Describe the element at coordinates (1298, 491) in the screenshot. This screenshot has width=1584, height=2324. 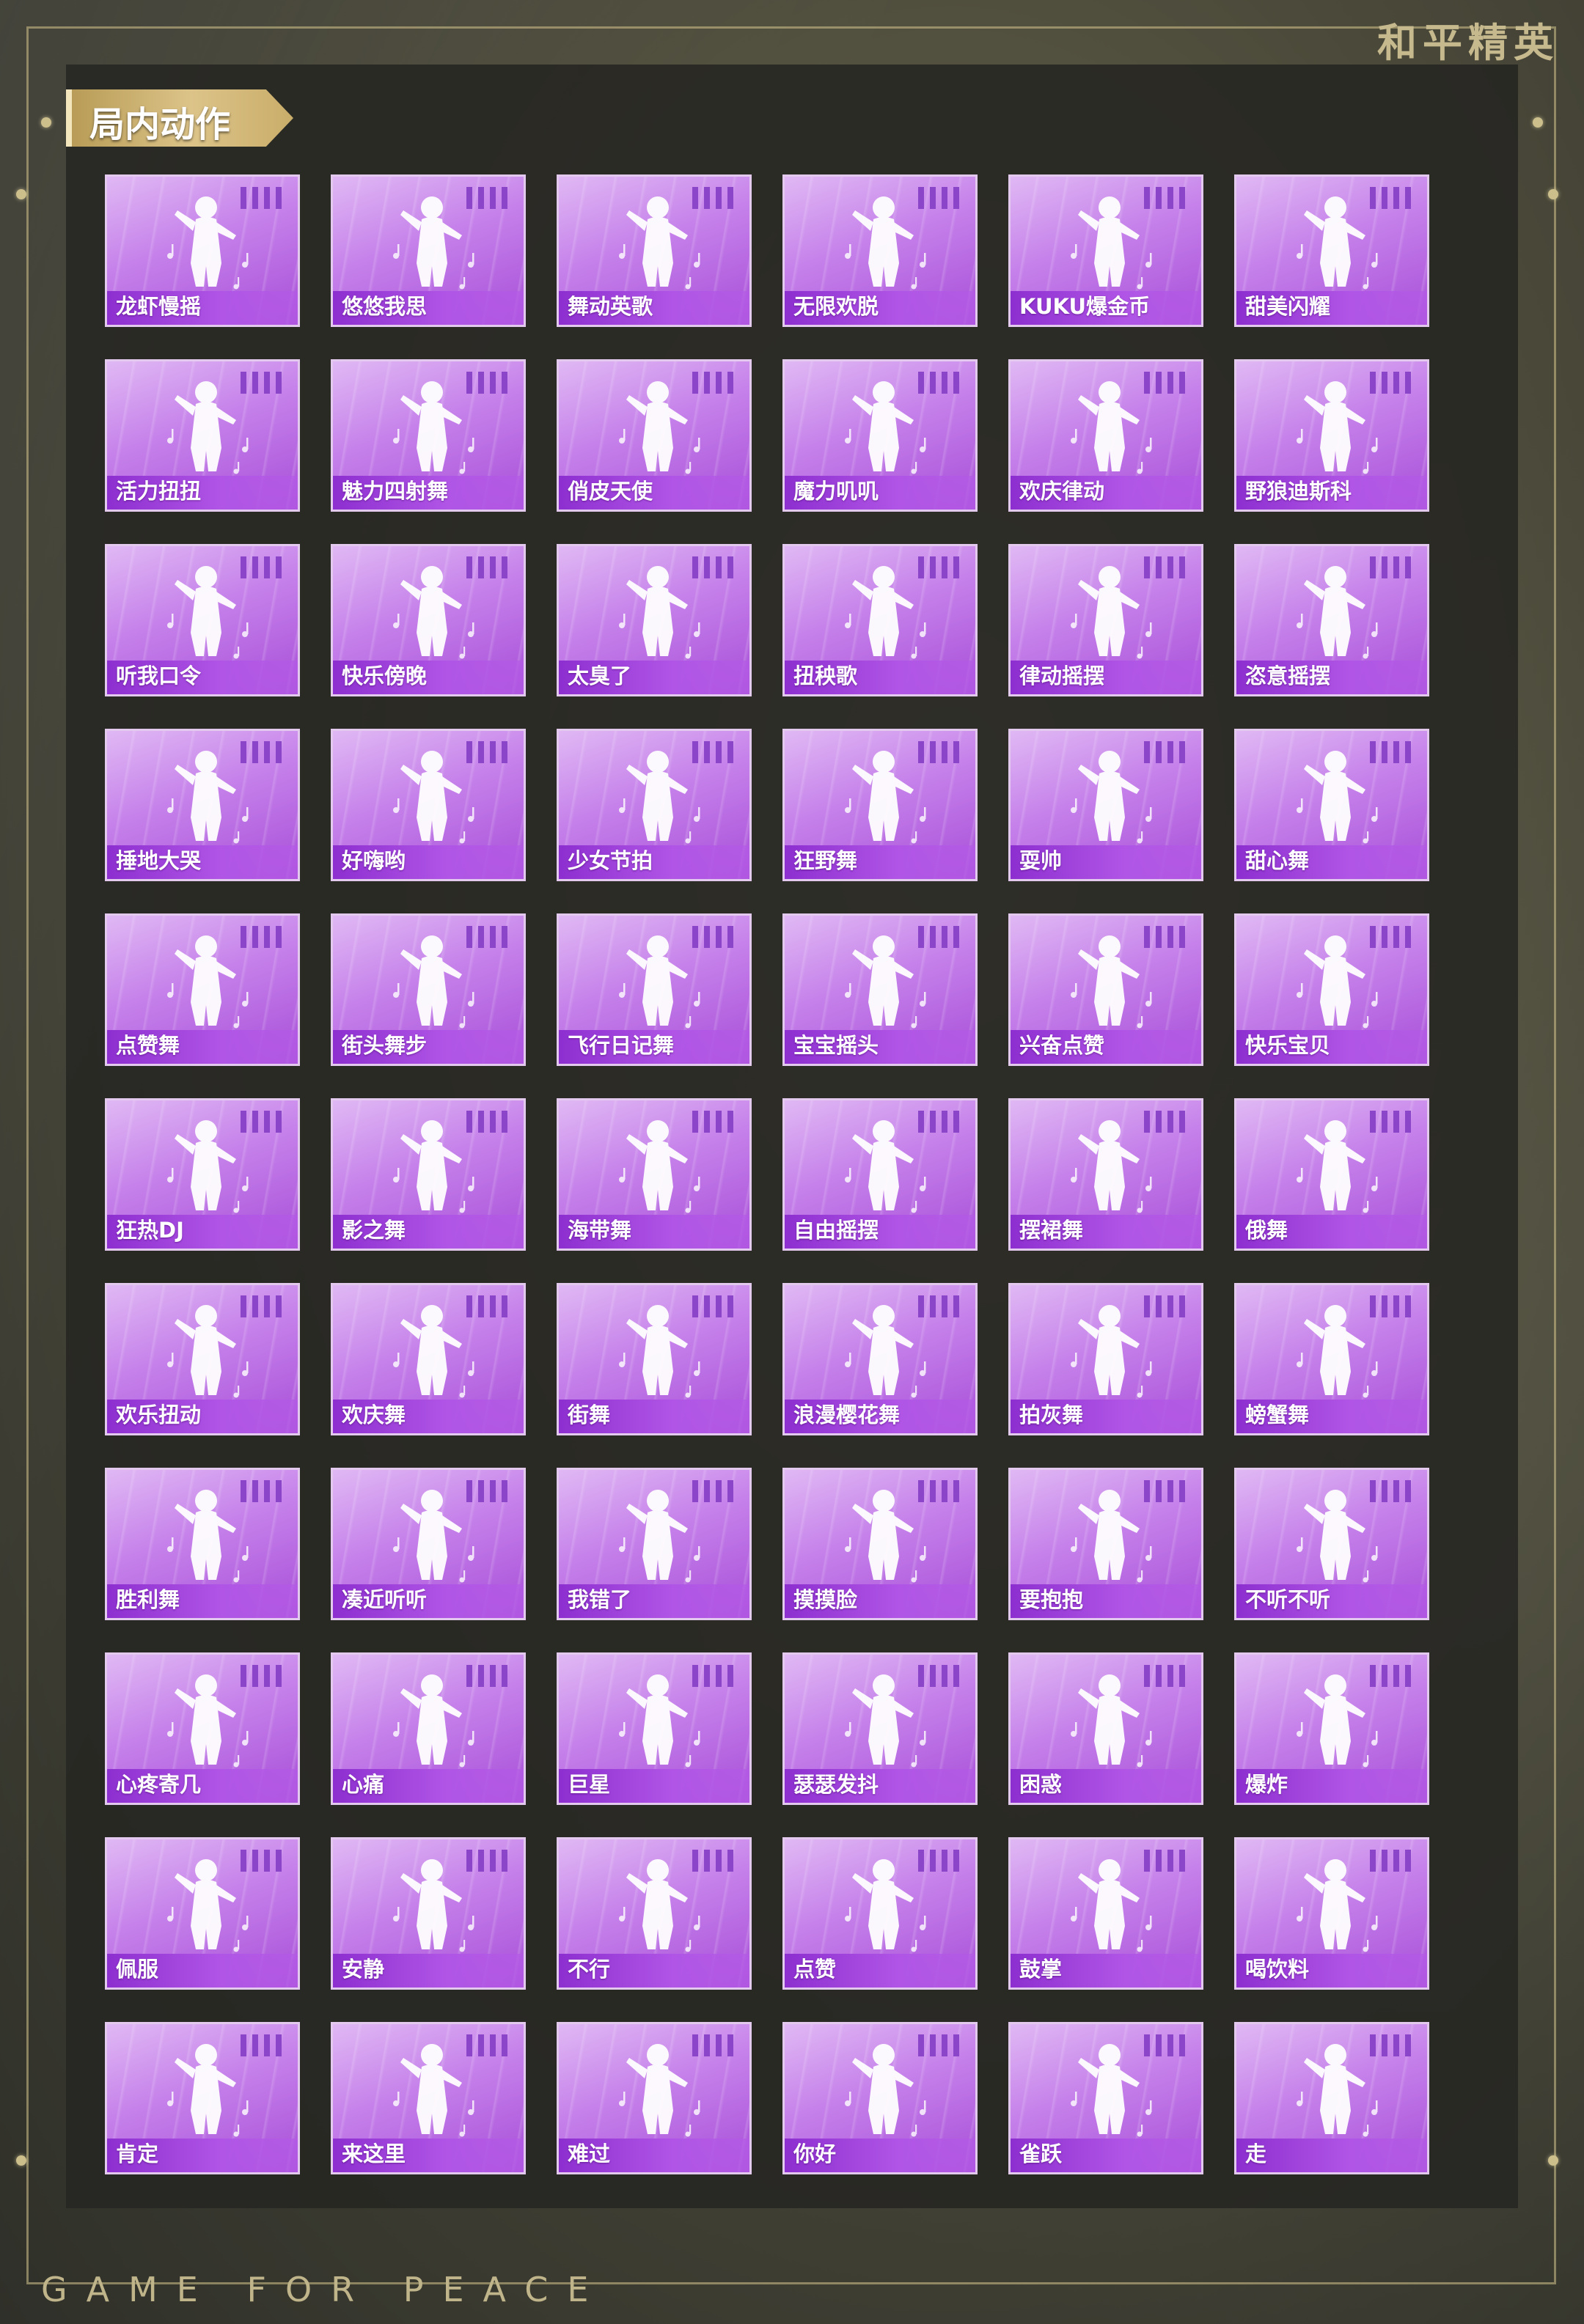
I see `emote-name: 野狼迪斯科` at that location.